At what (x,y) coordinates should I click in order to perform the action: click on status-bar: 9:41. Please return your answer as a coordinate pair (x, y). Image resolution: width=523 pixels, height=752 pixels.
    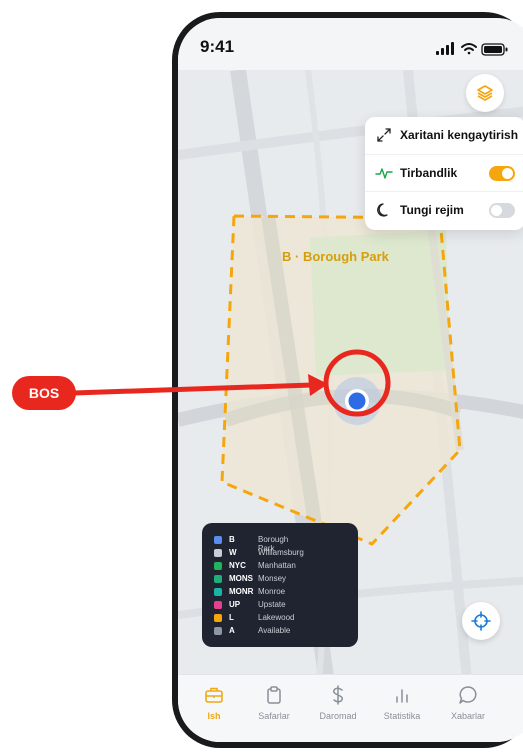
    Looking at the image, I should click on (350, 44).